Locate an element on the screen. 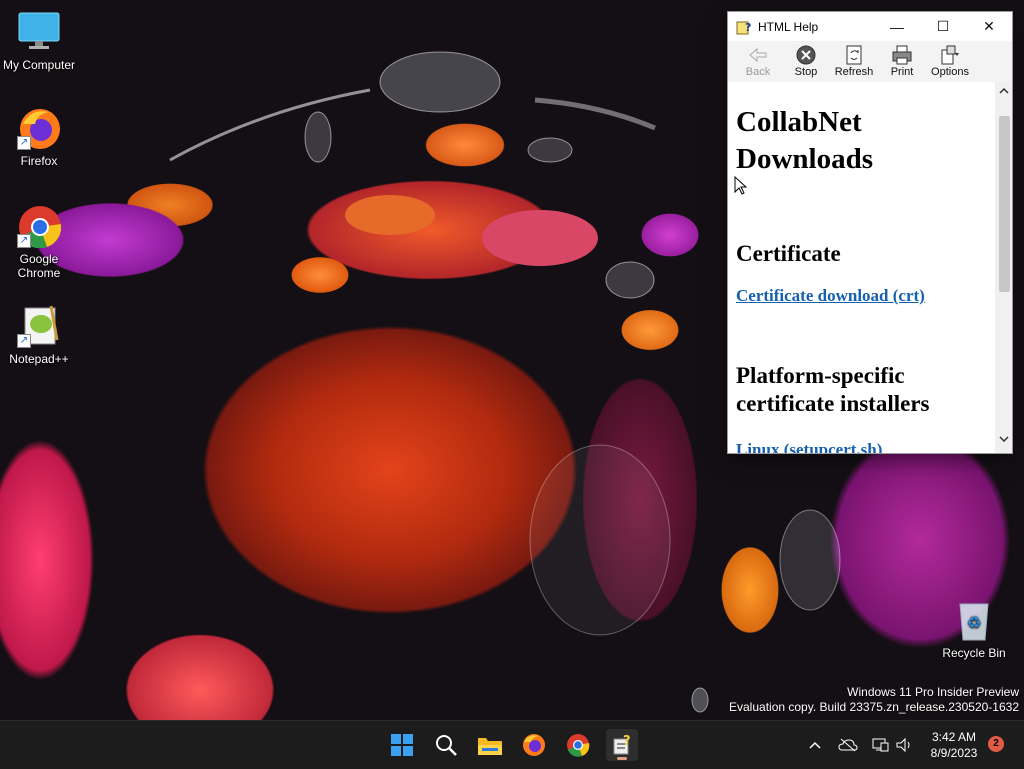  section-title-installers: Platform-specific certificate installers is located at coordinates (833, 389).